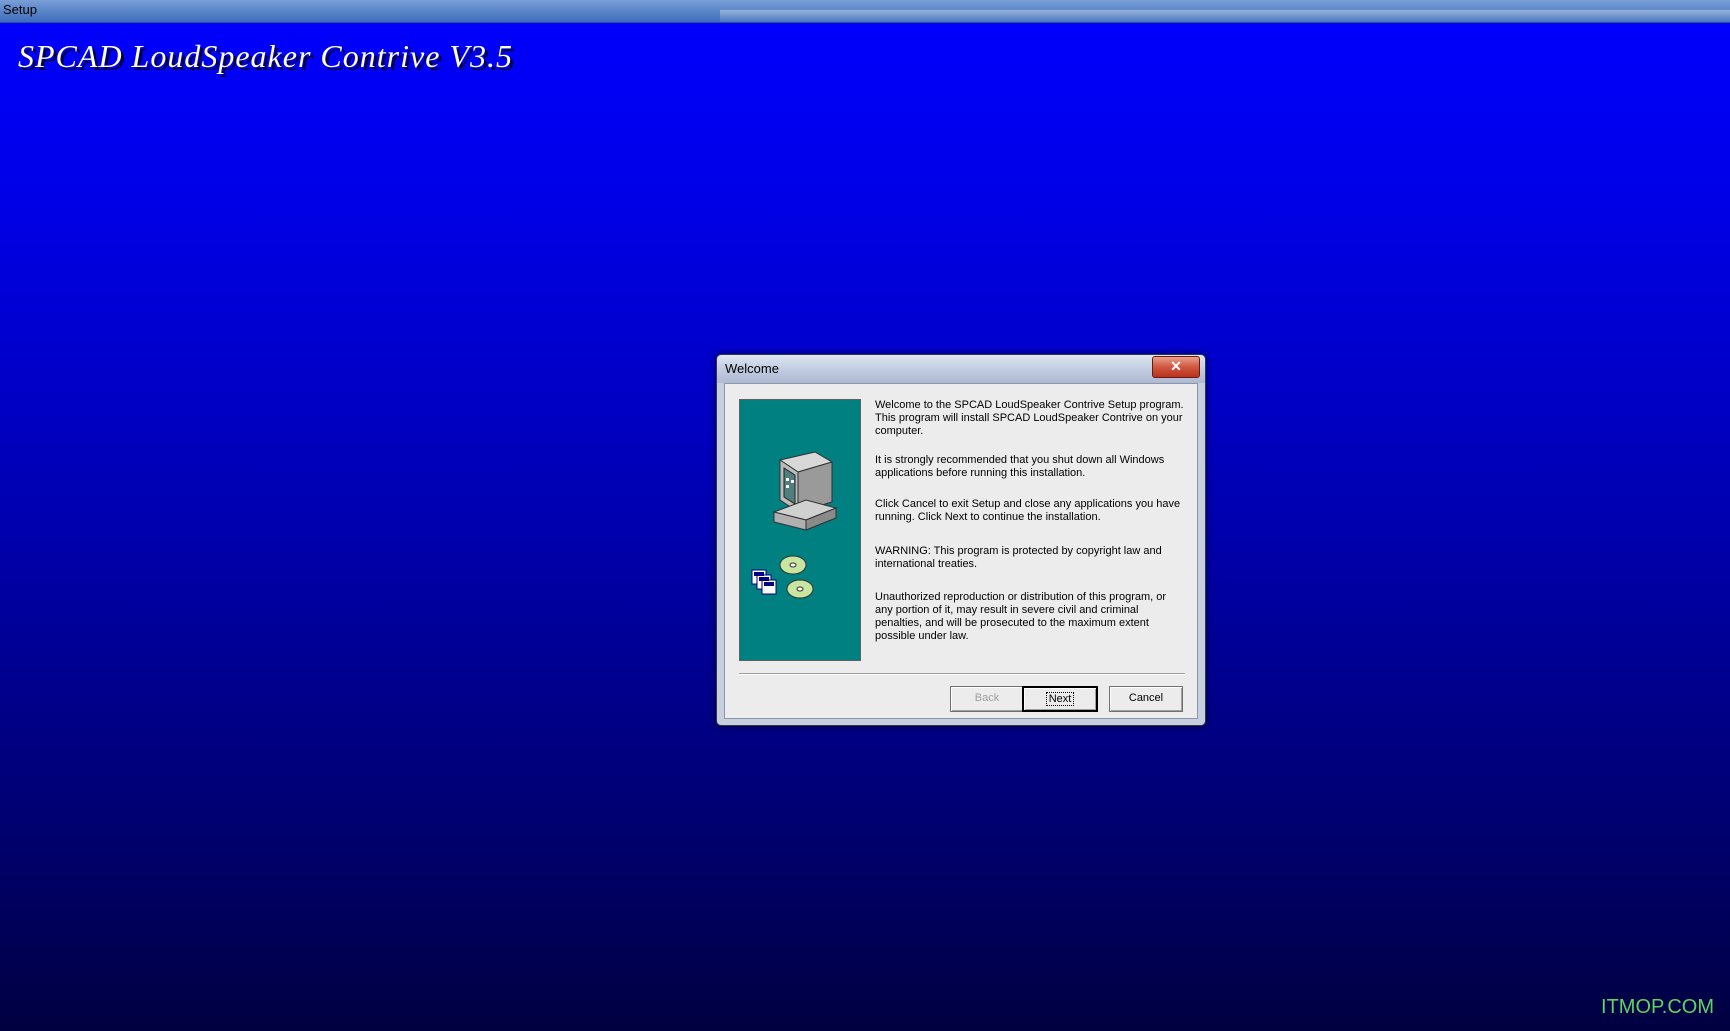  What do you see at coordinates (805, 491) in the screenshot?
I see `computer-icon` at bounding box center [805, 491].